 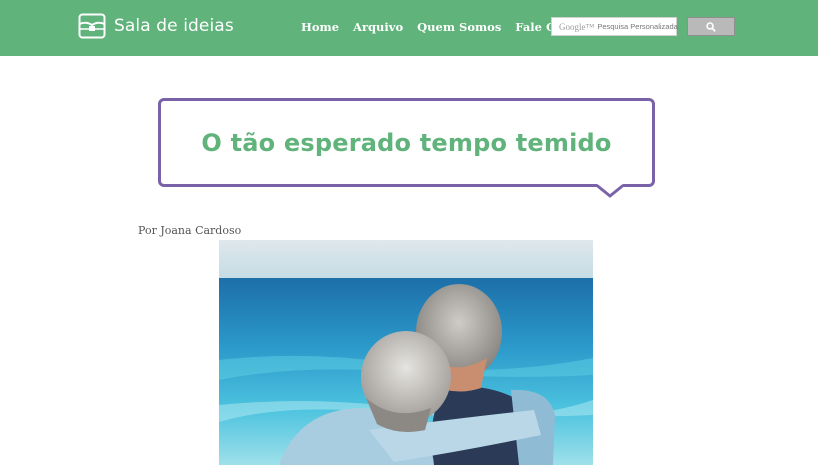 I want to click on nav-quem-somos: Quem Somos, so click(x=459, y=27).